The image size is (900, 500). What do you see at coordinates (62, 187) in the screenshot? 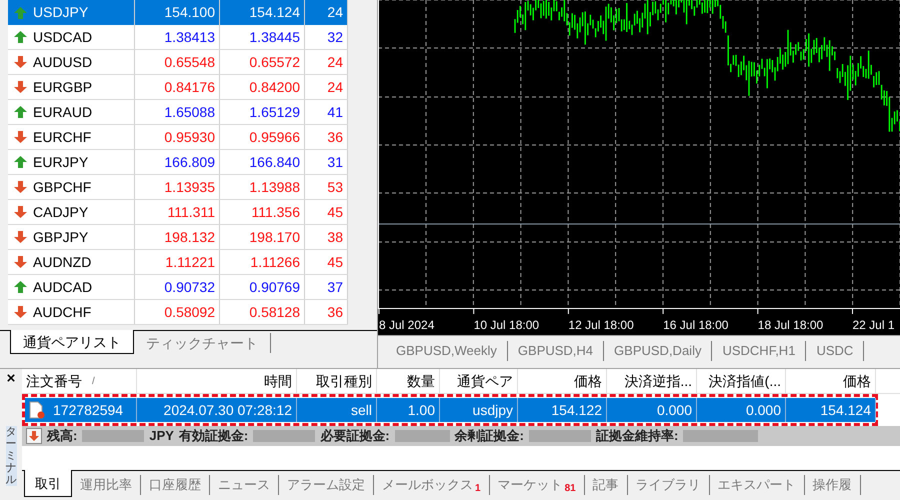
I see `symbol-name: GBPCHF` at bounding box center [62, 187].